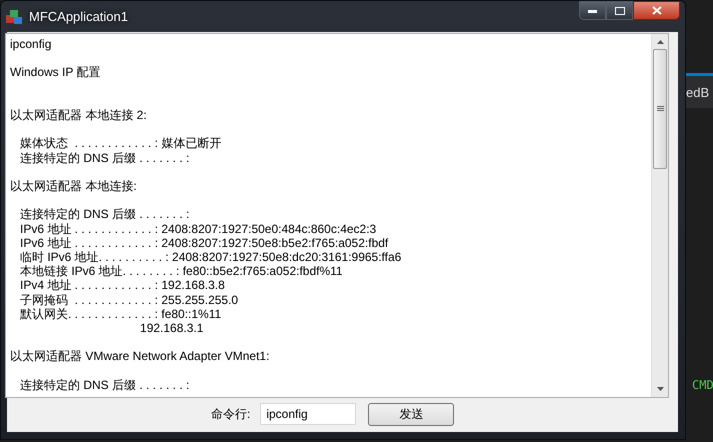 This screenshot has height=442, width=713. What do you see at coordinates (197, 229) in the screenshot?
I see `output-line: IPv6 地址 . . . . . . . . . . . . : 2408:8207:1927:50e0:484c:860c:4ec2:3` at bounding box center [197, 229].